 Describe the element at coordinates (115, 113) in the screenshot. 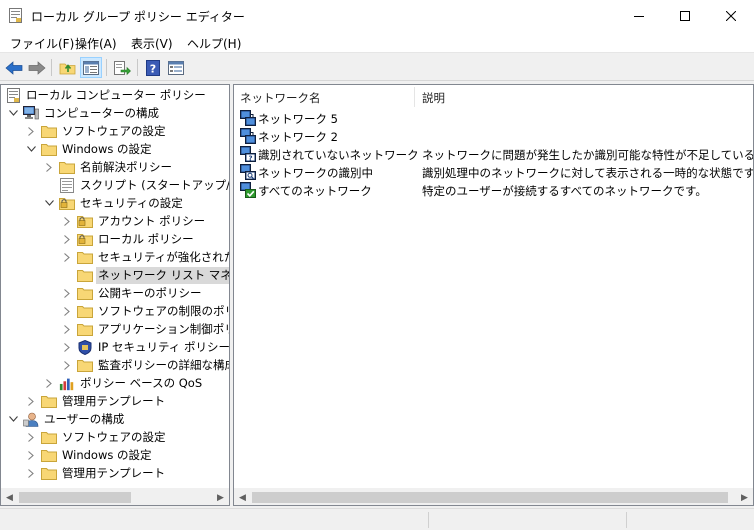

I see `tree-item: コンピューターの構成` at that location.